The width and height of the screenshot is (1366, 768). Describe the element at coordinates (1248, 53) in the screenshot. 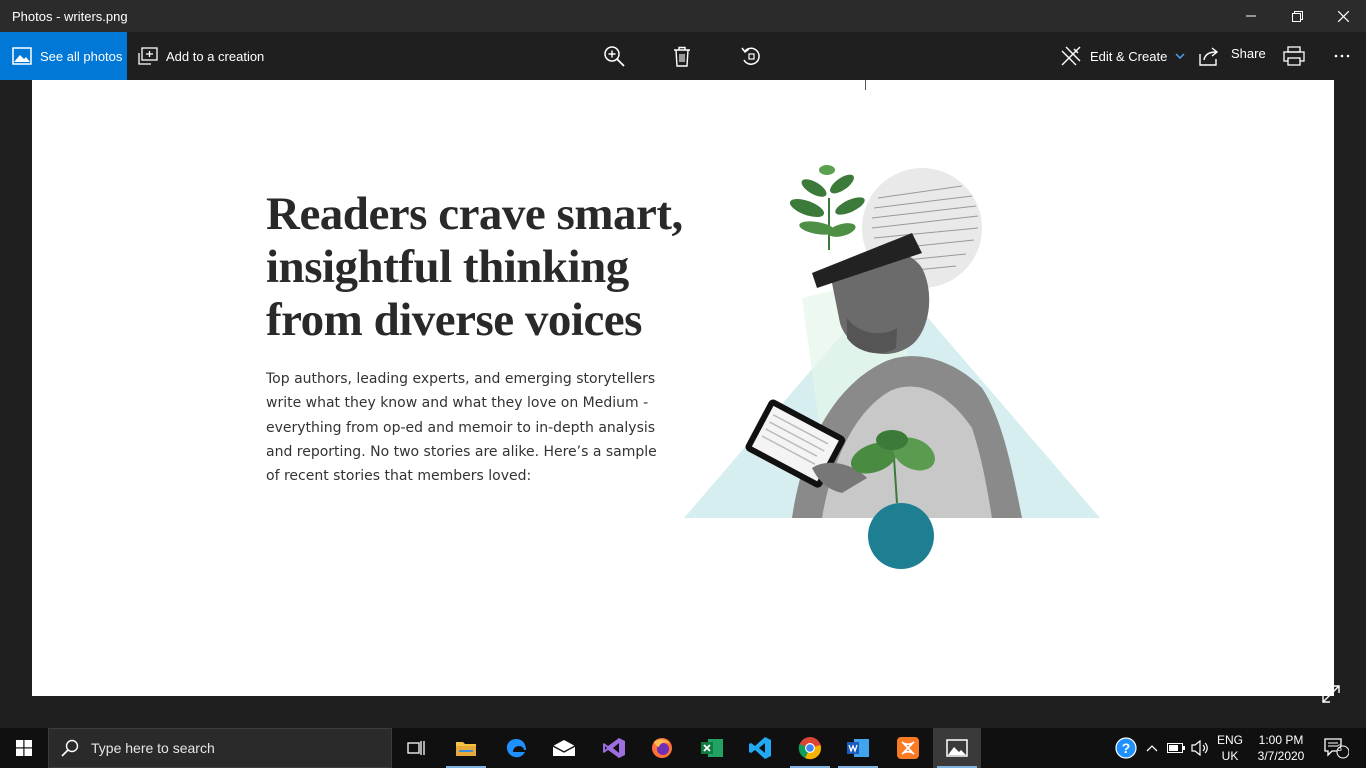

I see `share-label: Share` at that location.